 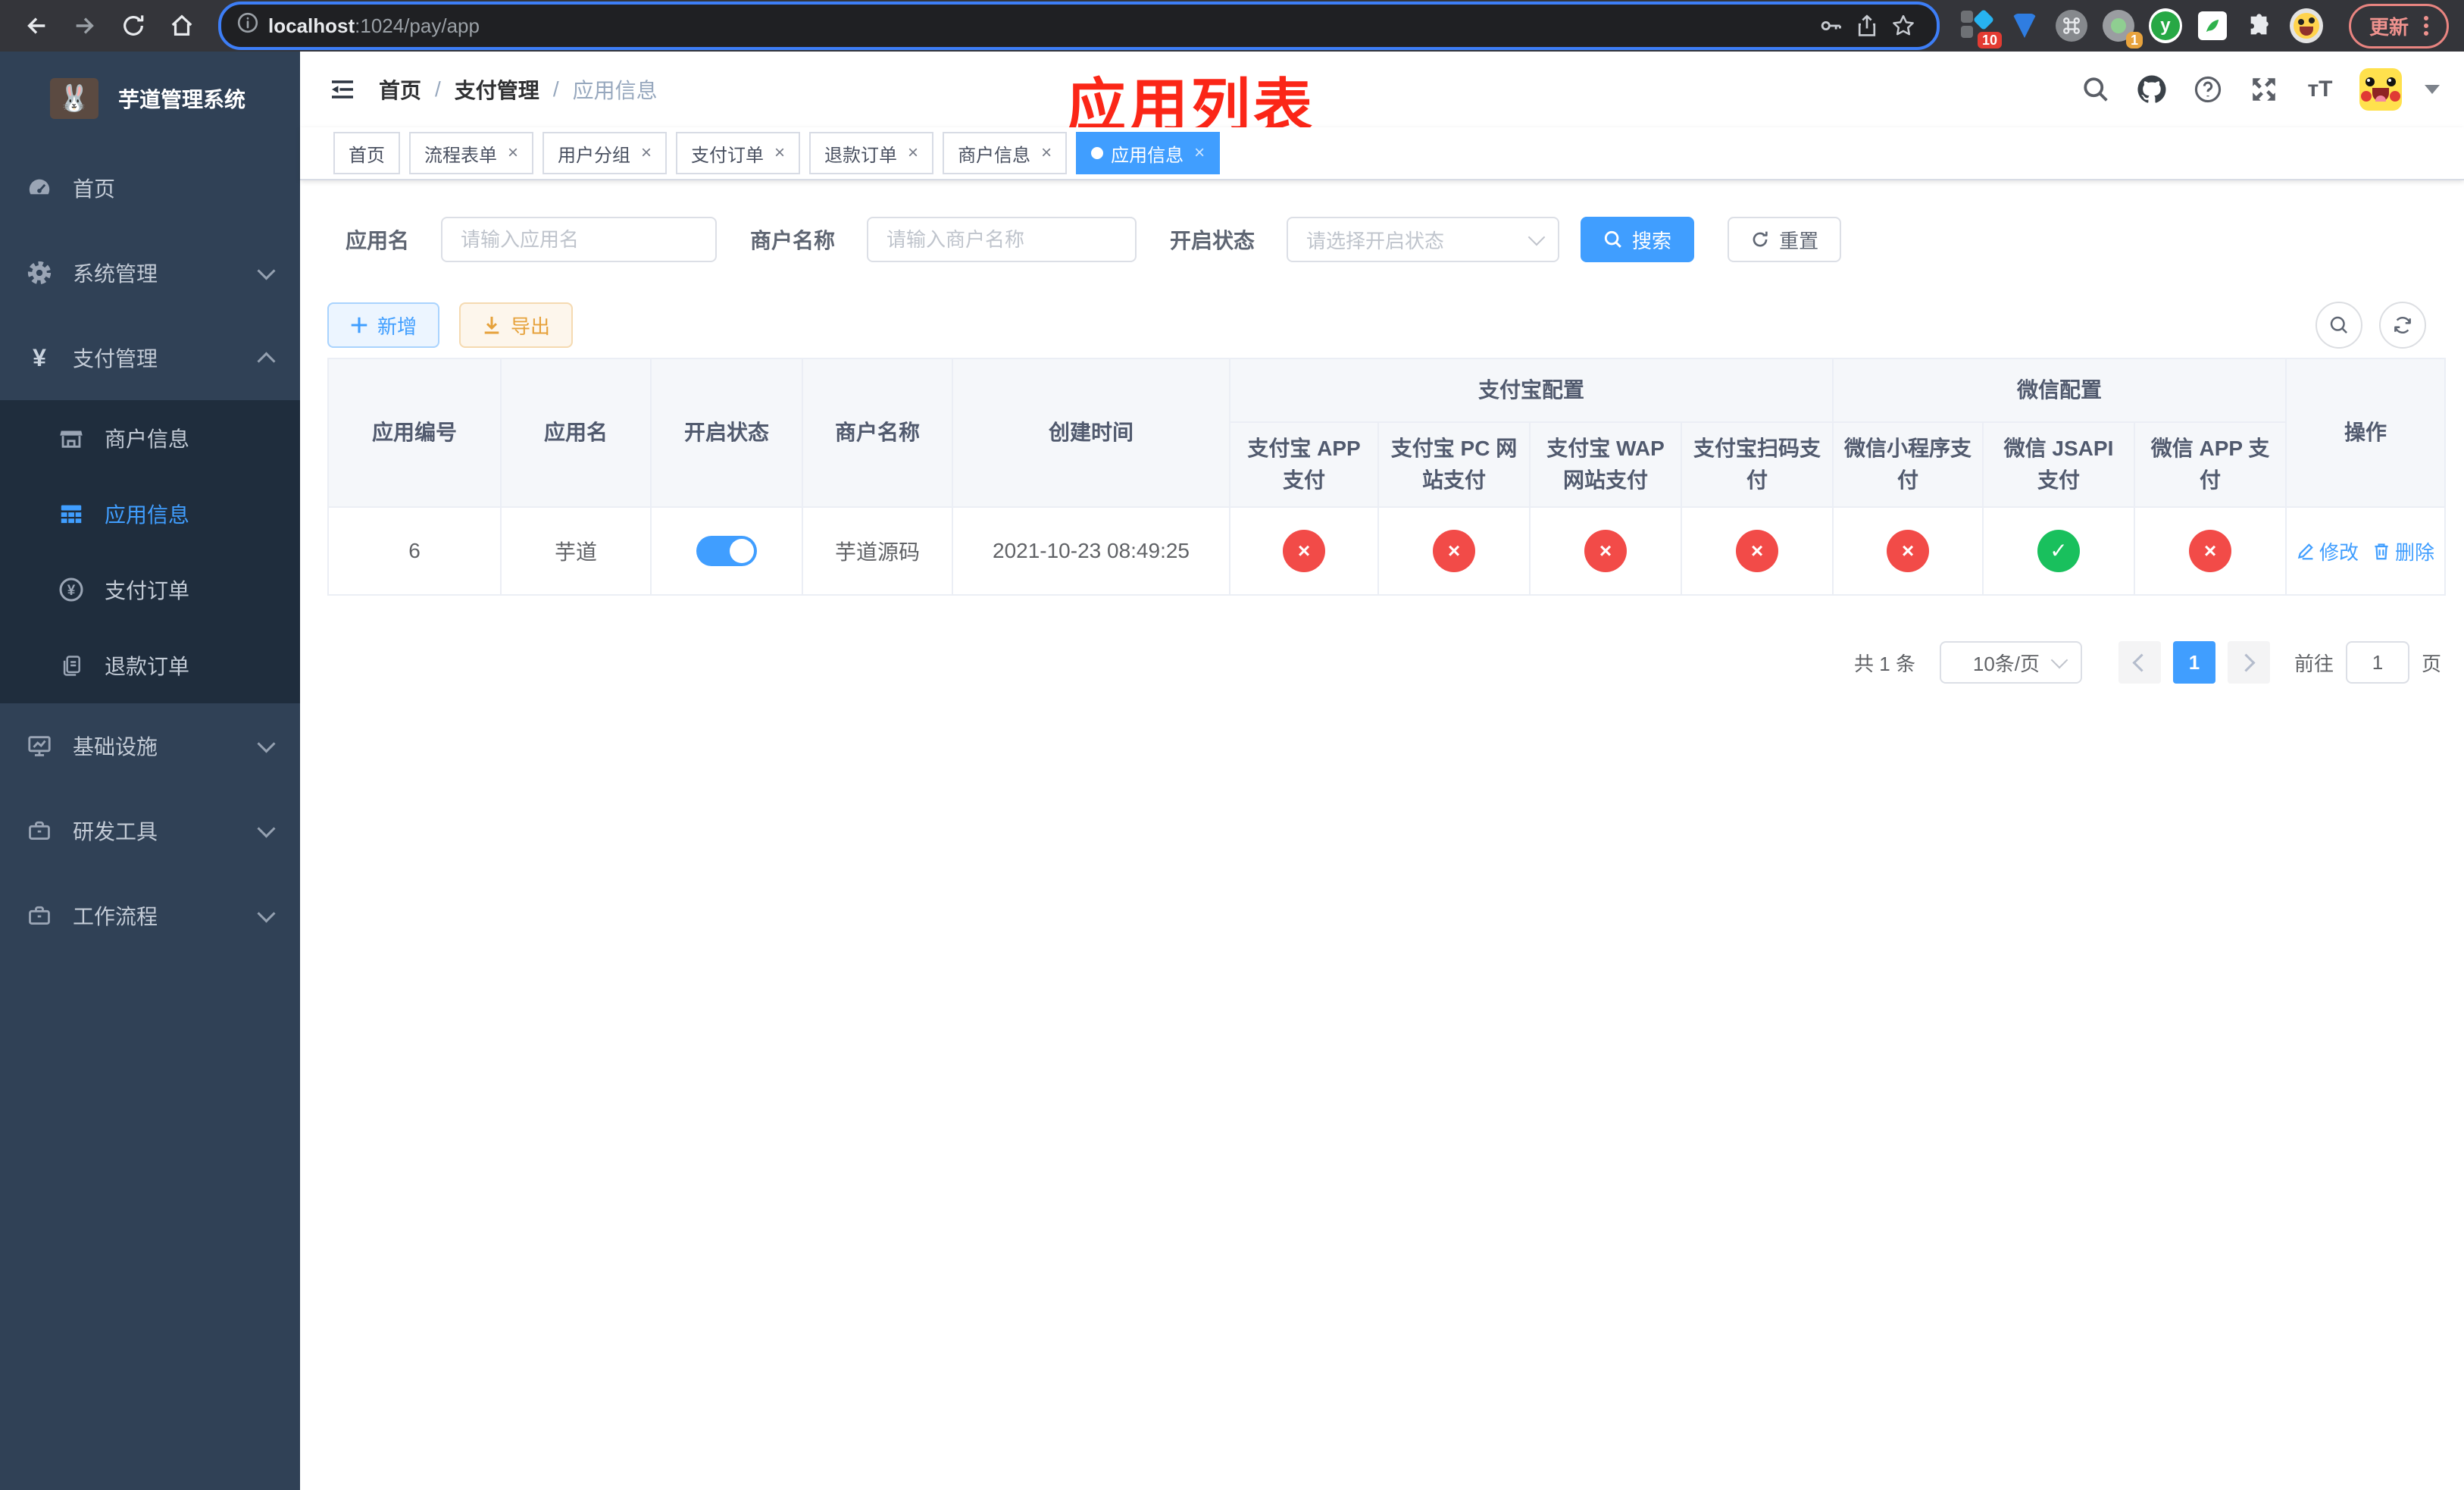 What do you see at coordinates (133, 26) in the screenshot?
I see `reload-icon` at bounding box center [133, 26].